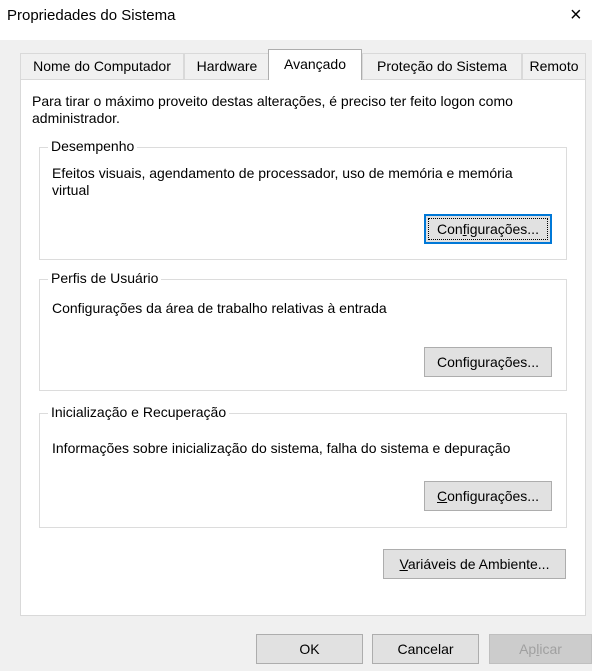 The height and width of the screenshot is (671, 592). I want to click on tab-protecao-do-sistema: Proteção do Sistema, so click(442, 66).